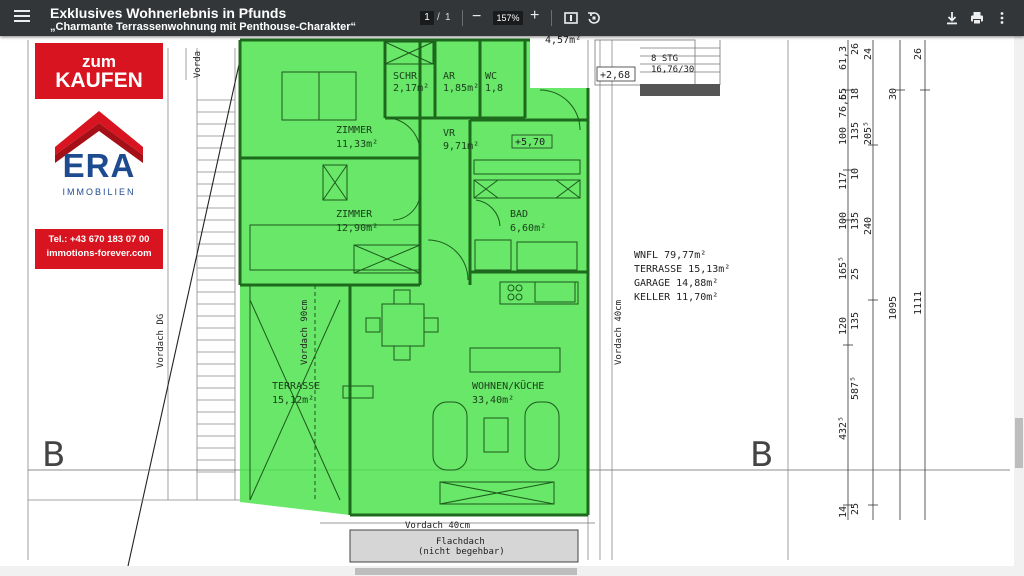  Describe the element at coordinates (461, 552) in the screenshot. I see `flachdach-note: (nicht begehbar)` at that location.